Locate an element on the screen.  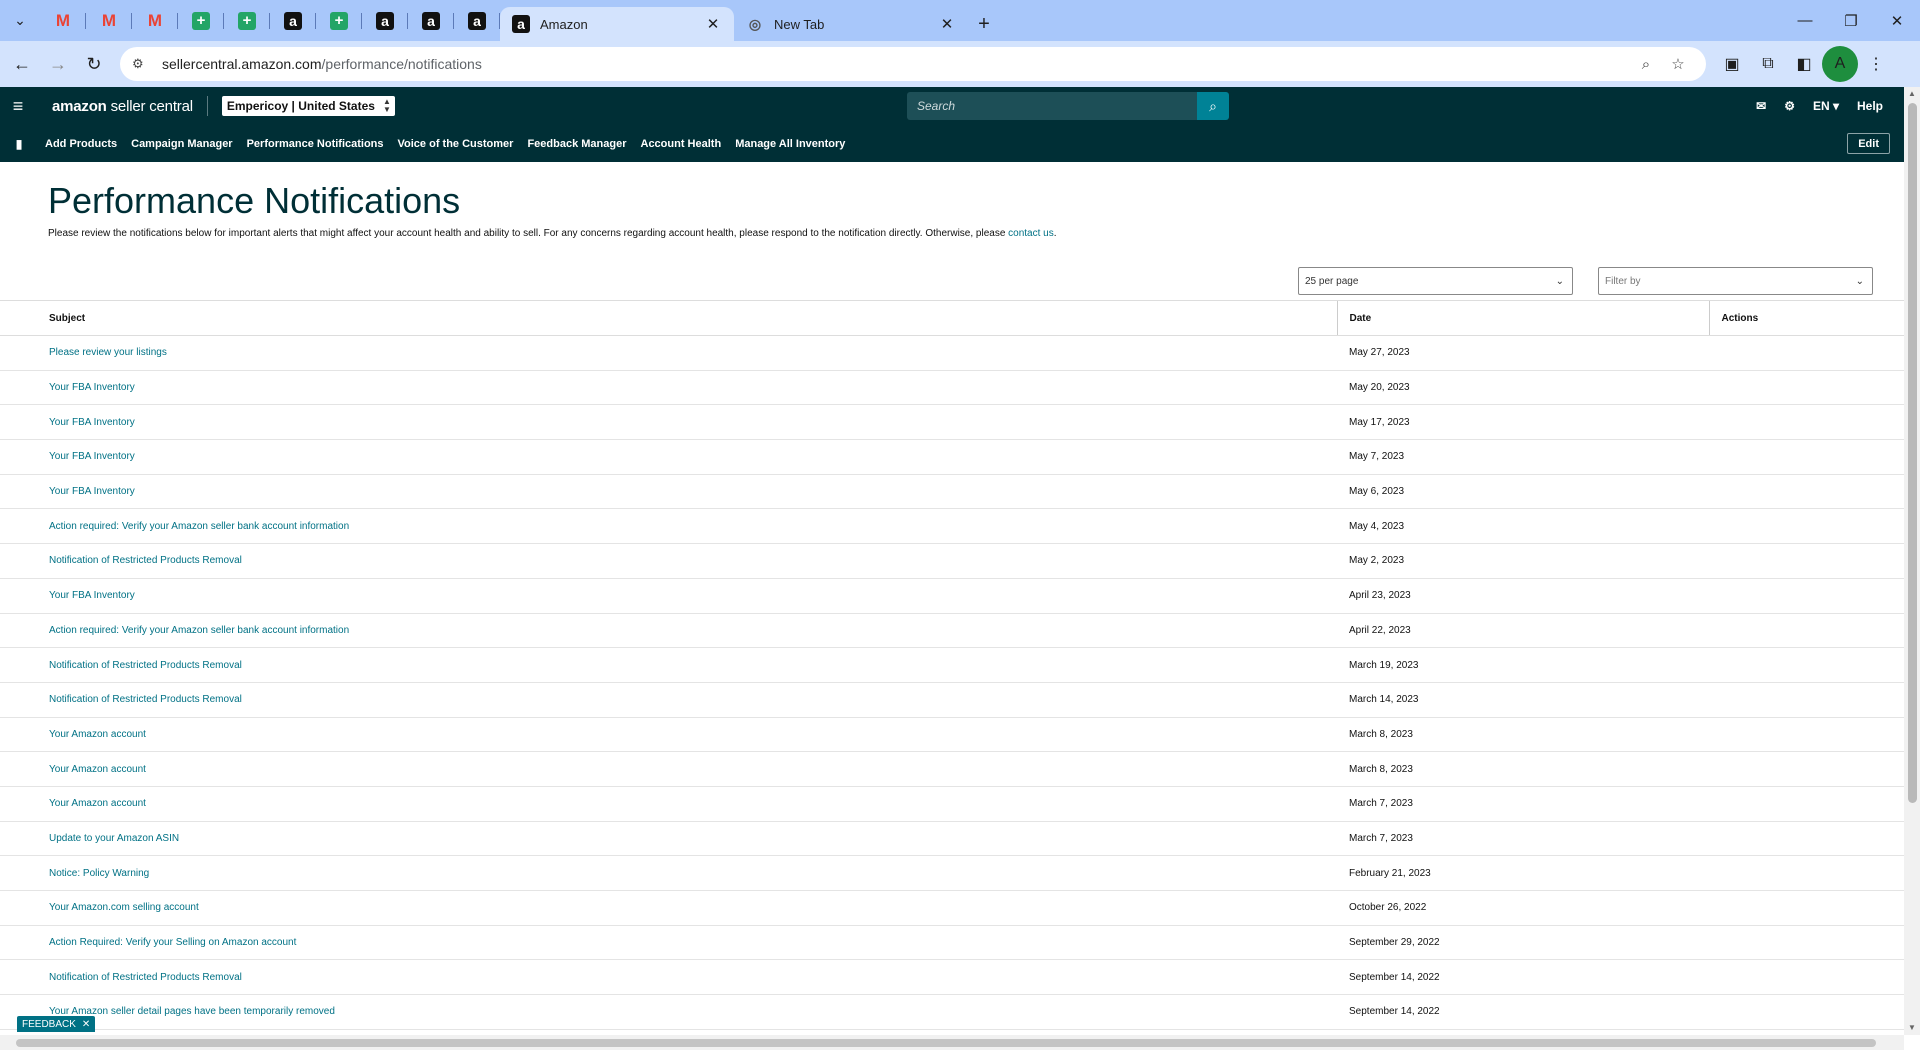
tab-new-tab: ◎ New Tab ✕ is located at coordinates (851, 24).